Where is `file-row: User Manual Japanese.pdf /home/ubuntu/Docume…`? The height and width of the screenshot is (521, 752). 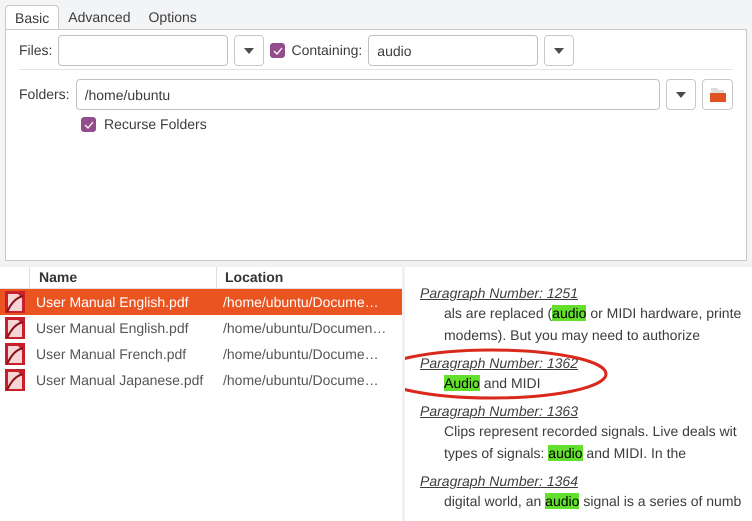
file-row: User Manual Japanese.pdf /home/ubuntu/Docume… is located at coordinates (201, 380).